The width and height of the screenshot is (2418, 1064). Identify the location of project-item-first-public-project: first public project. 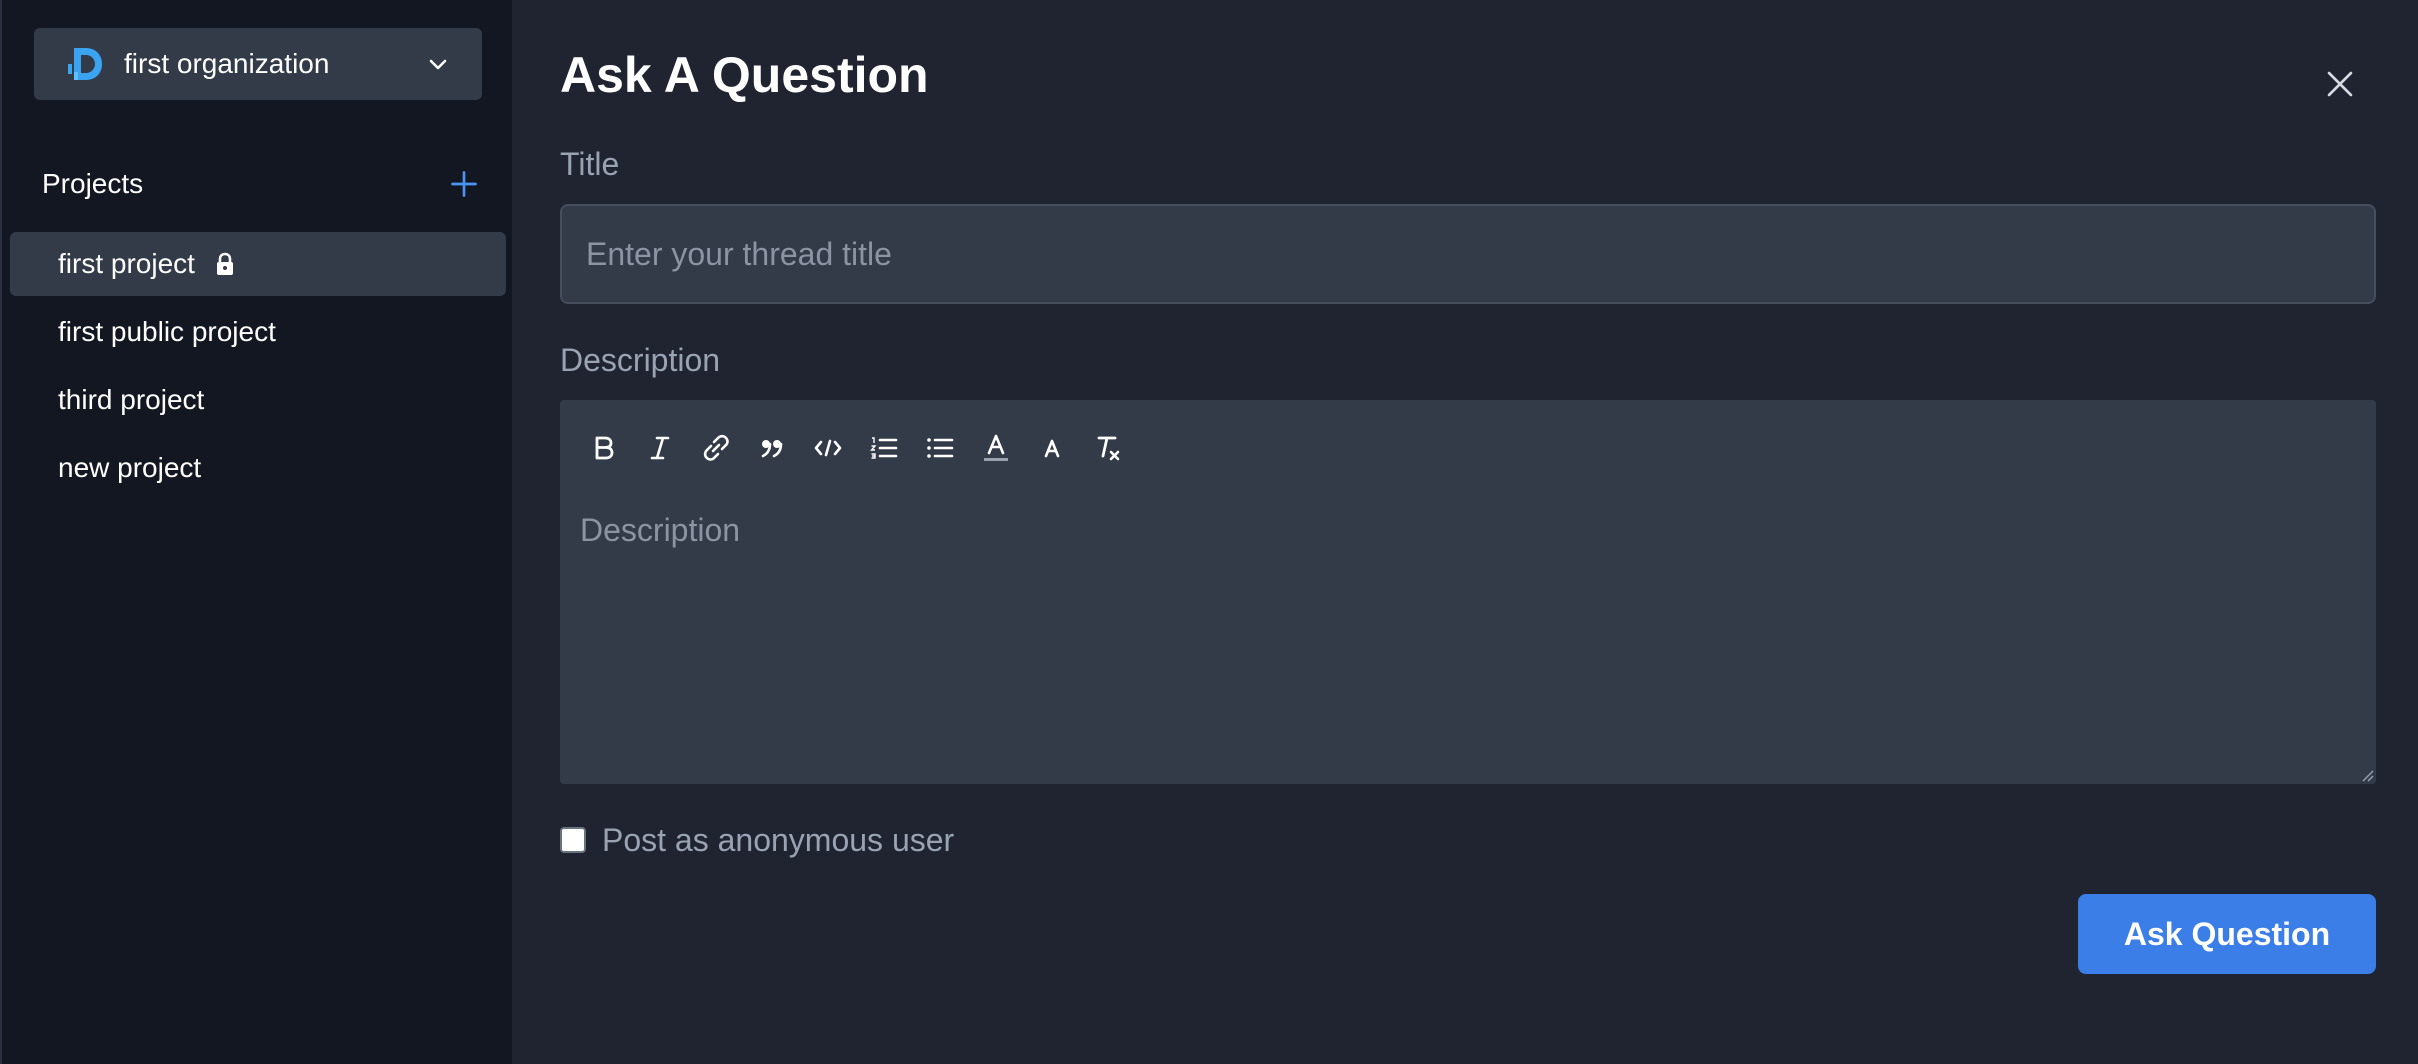
(258, 332).